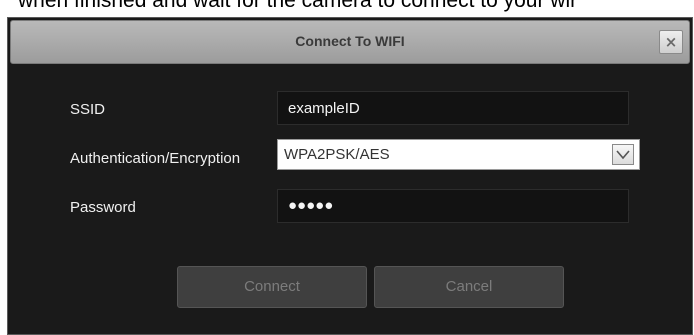 This screenshot has width=694, height=335. Describe the element at coordinates (453, 108) in the screenshot. I see `ssid-input` at that location.